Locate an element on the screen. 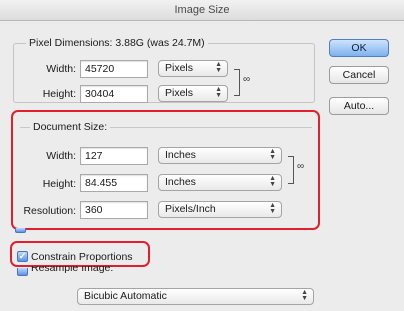 This screenshot has height=311, width=404. pixel-height-unit-label: Pixels is located at coordinates (179, 93).